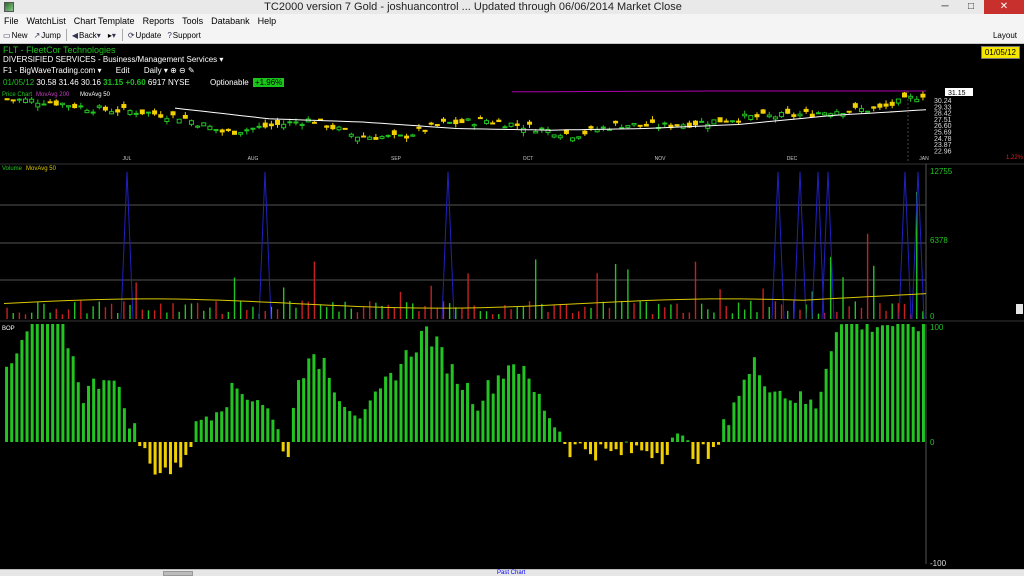 This screenshot has height=576, width=1024. I want to click on month-label: SEP, so click(396, 159).